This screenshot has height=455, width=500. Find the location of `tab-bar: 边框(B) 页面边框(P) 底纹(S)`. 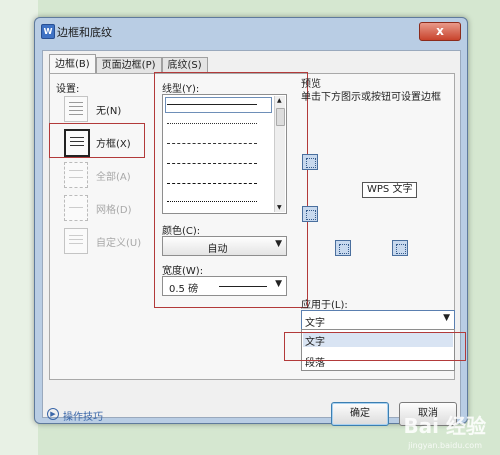

tab-bar: 边框(B) 页面边框(P) 底纹(S) is located at coordinates (128, 64).